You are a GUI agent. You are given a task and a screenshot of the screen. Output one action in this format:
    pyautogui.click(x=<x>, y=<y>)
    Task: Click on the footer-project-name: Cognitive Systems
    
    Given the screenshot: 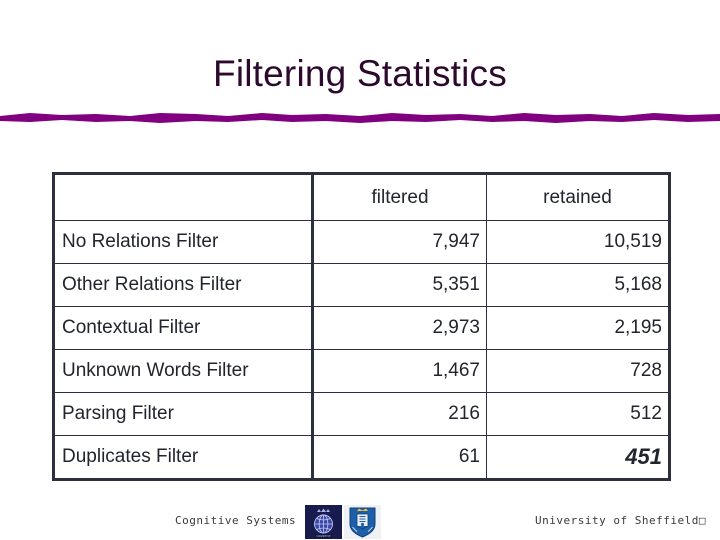 What is the action you would take?
    pyautogui.click(x=236, y=520)
    